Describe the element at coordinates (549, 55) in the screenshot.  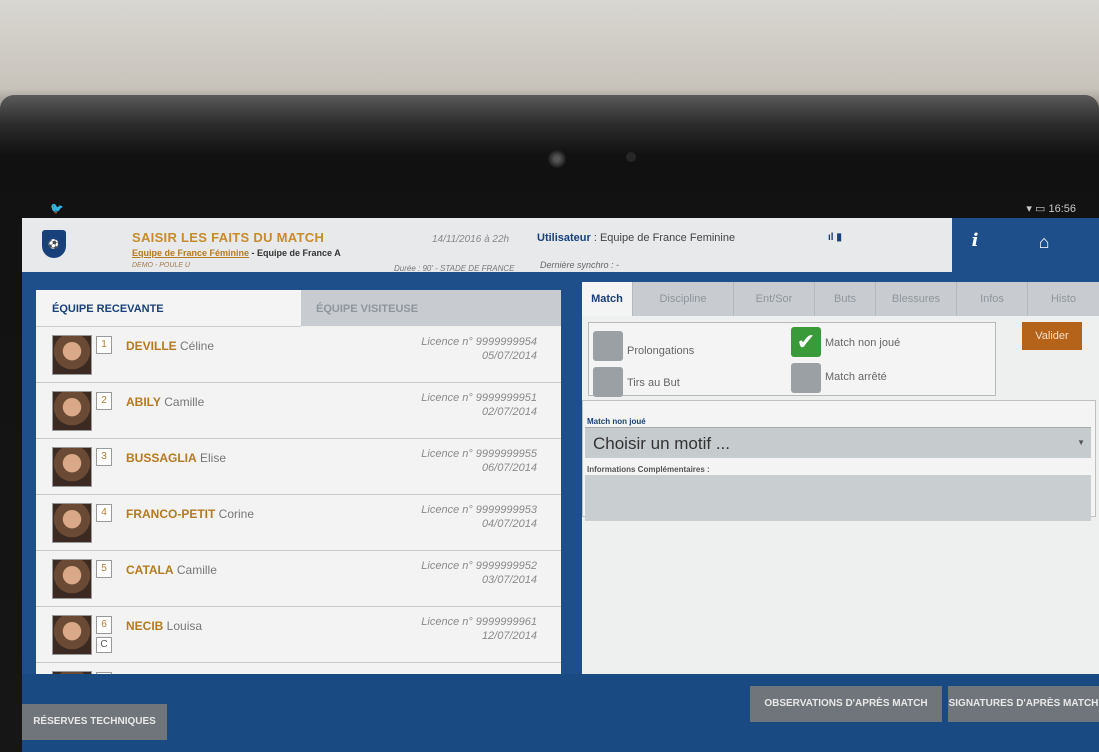
I see `background-wall` at that location.